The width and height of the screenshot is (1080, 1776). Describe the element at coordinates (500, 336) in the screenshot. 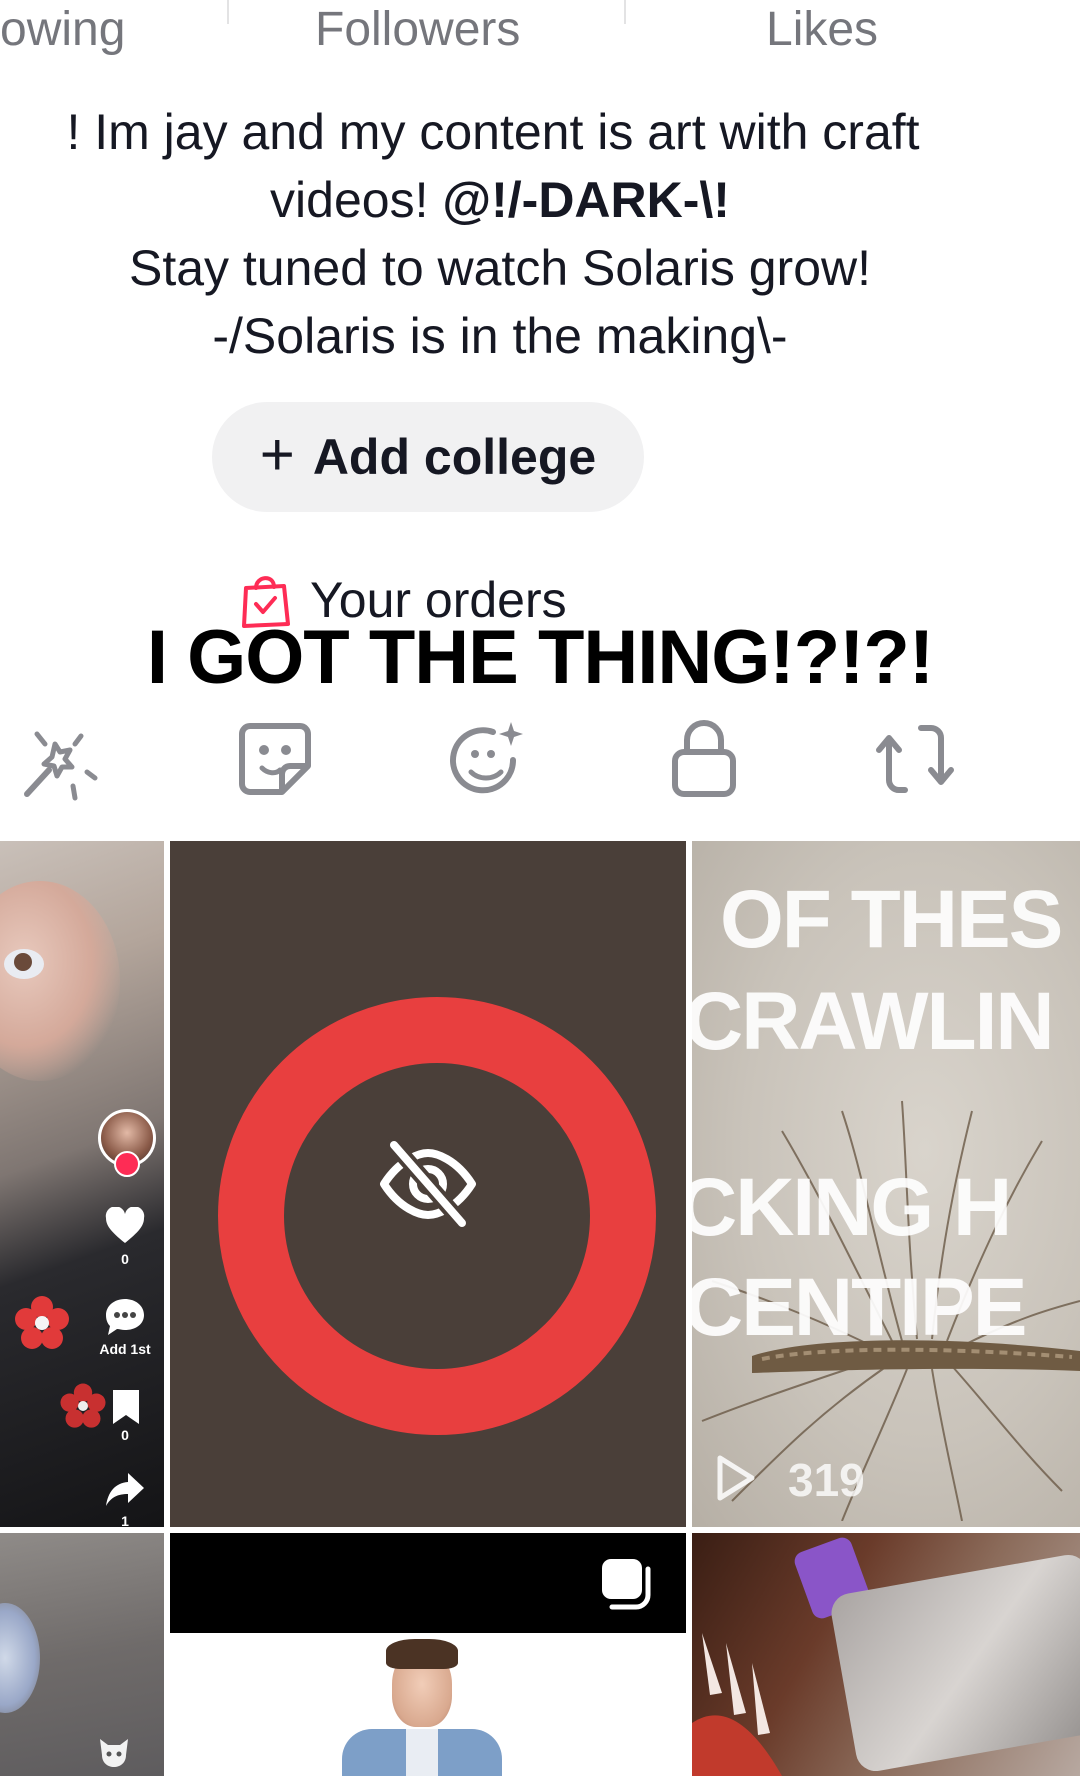

I see `bio-line-4: -/Solaris is in the making\-` at that location.